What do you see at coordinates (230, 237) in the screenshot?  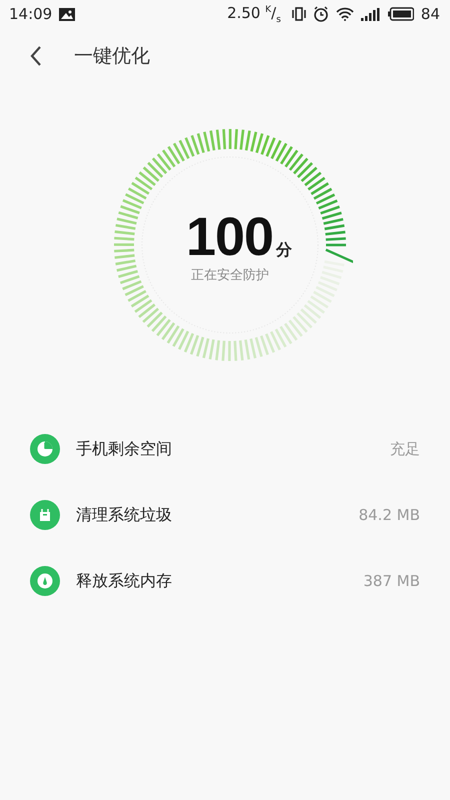 I see `score-value: 100` at bounding box center [230, 237].